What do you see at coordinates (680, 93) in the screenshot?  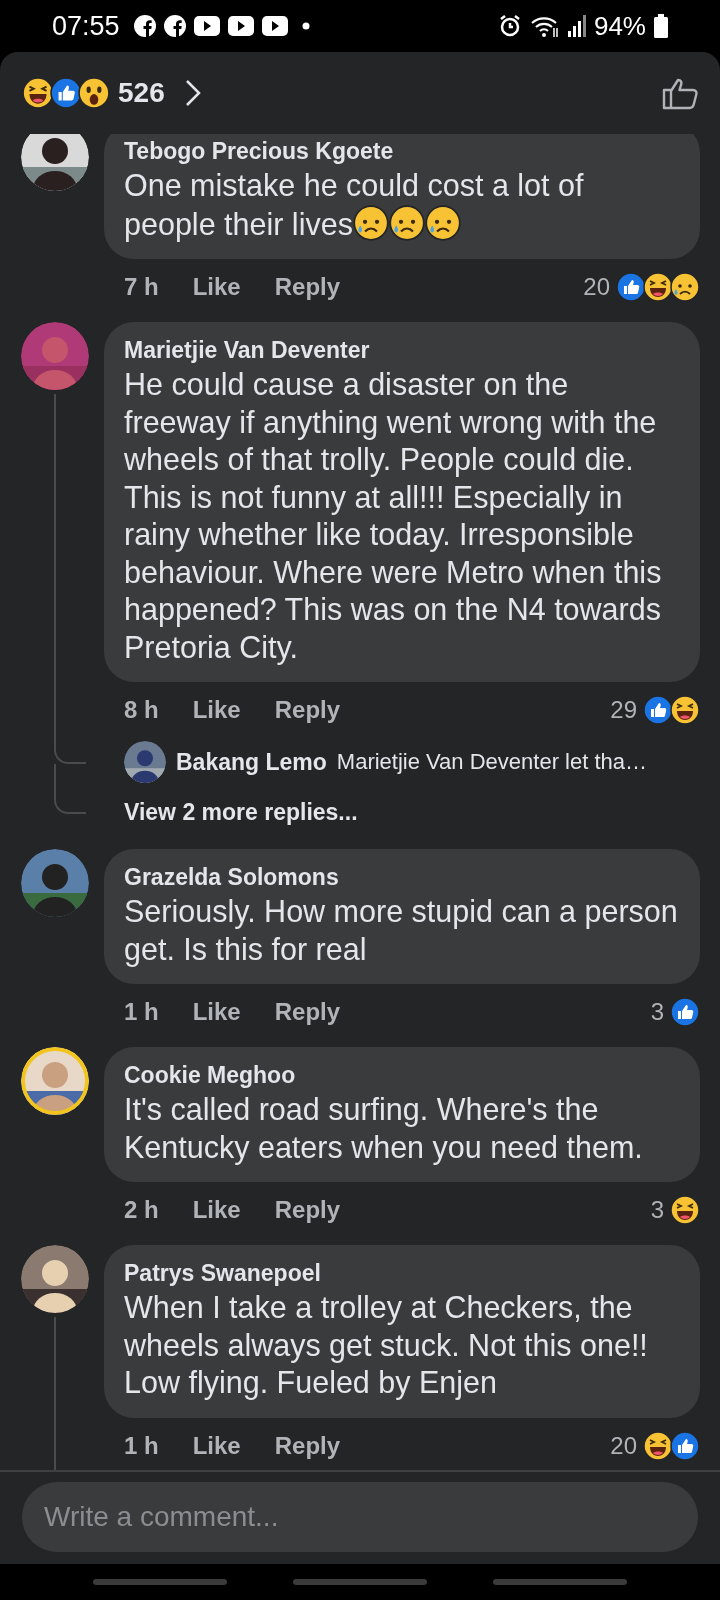 I see `thumbs-up-icon` at bounding box center [680, 93].